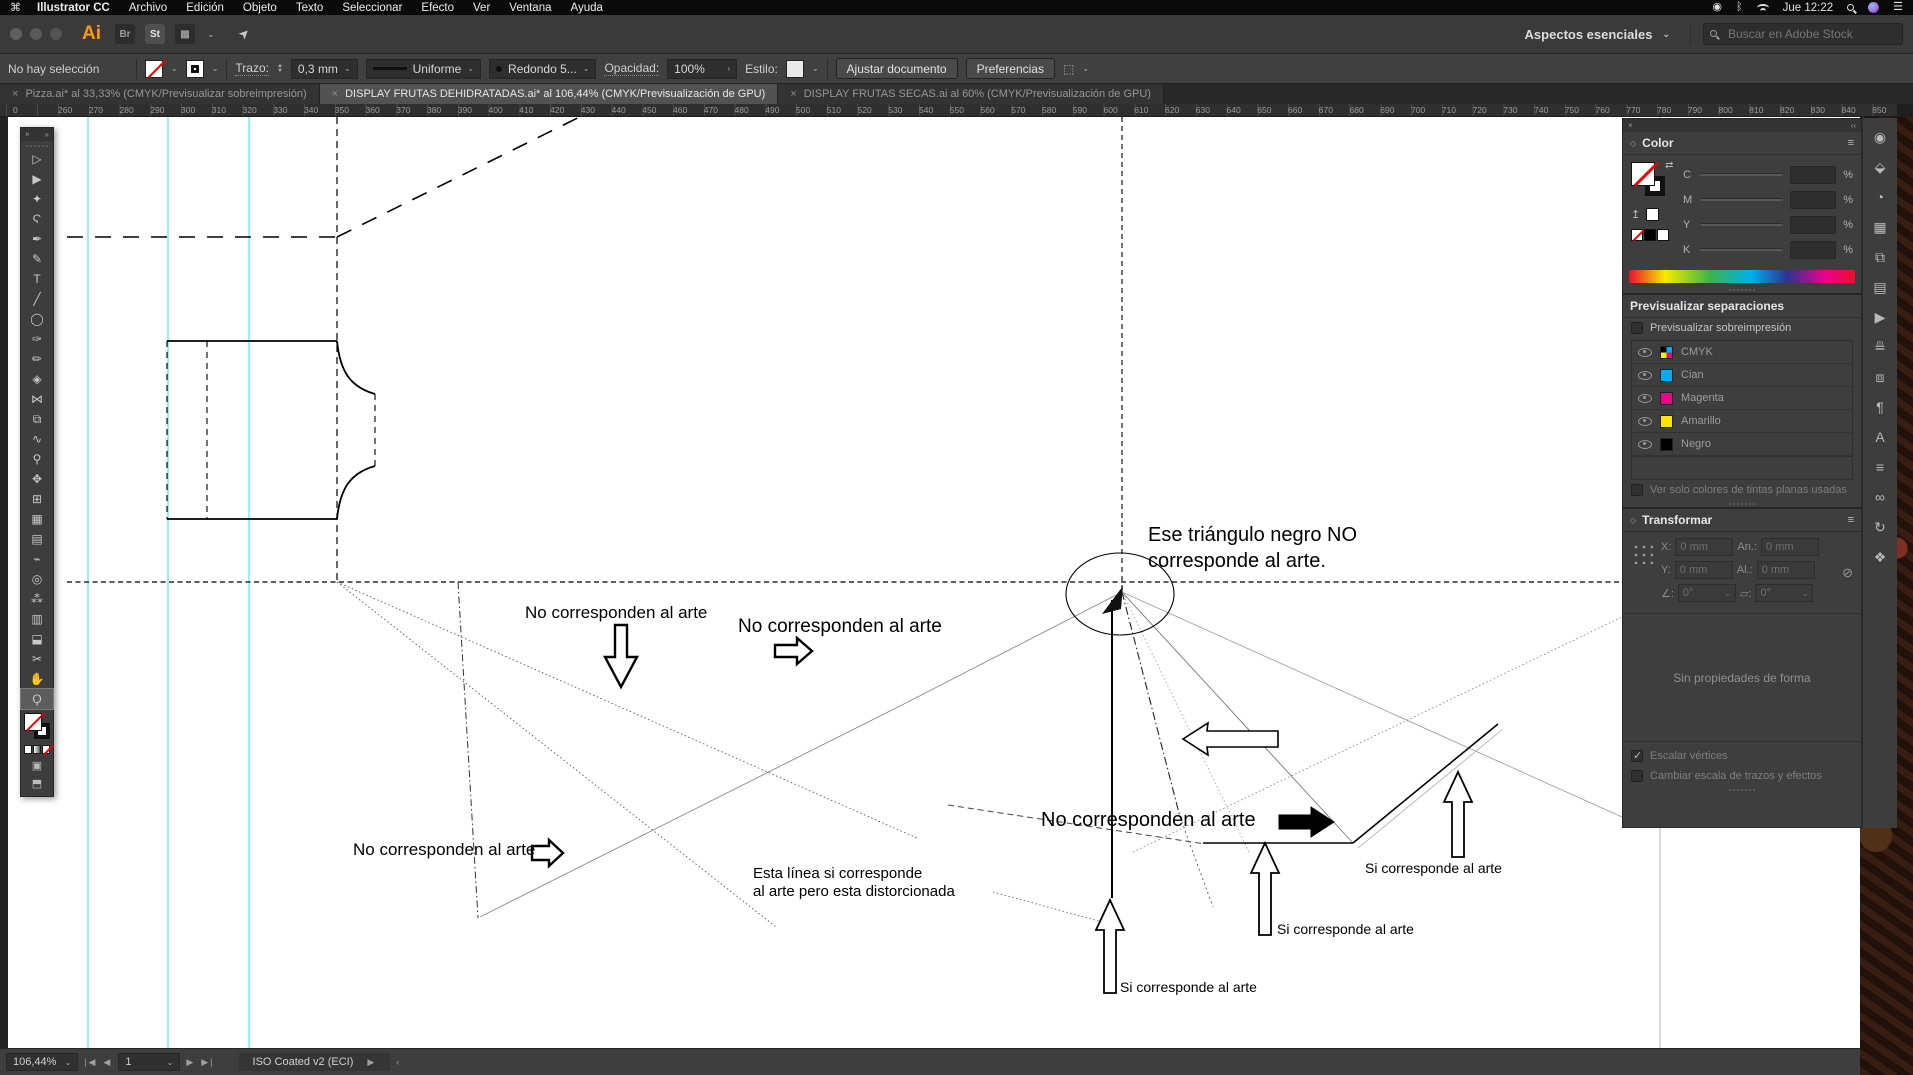  Describe the element at coordinates (1879, 437) in the screenshot. I see `dock-icon-character: A` at that location.